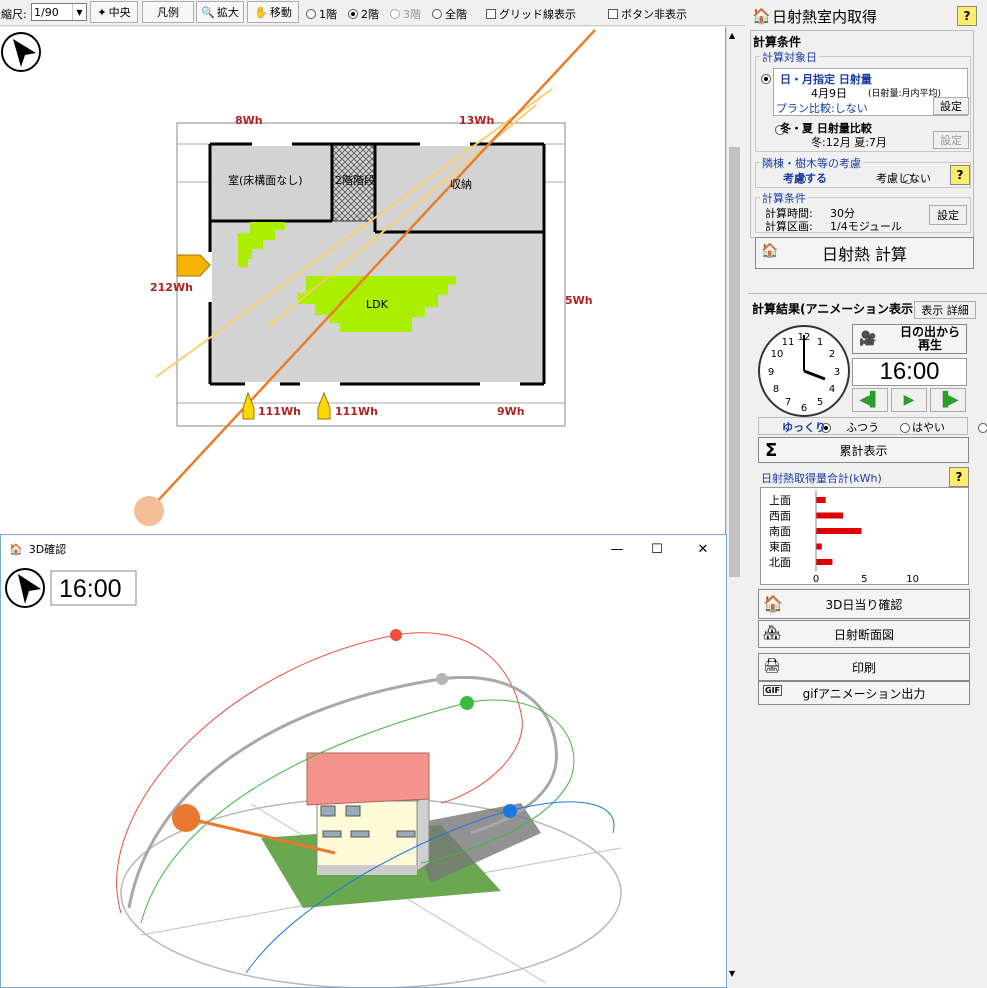 Image resolution: width=987 pixels, height=988 pixels. Describe the element at coordinates (59, 12) in the screenshot. I see `scale-select: 1/90 ▼` at that location.